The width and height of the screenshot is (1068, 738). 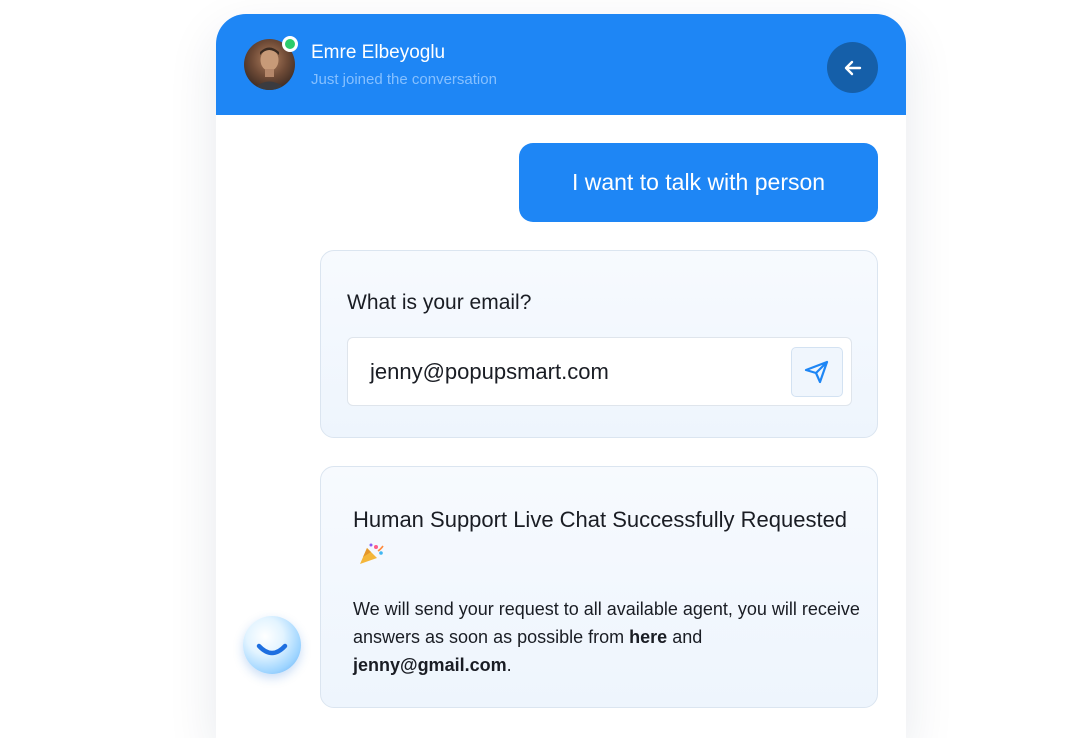 I want to click on back-button, so click(x=852, y=67).